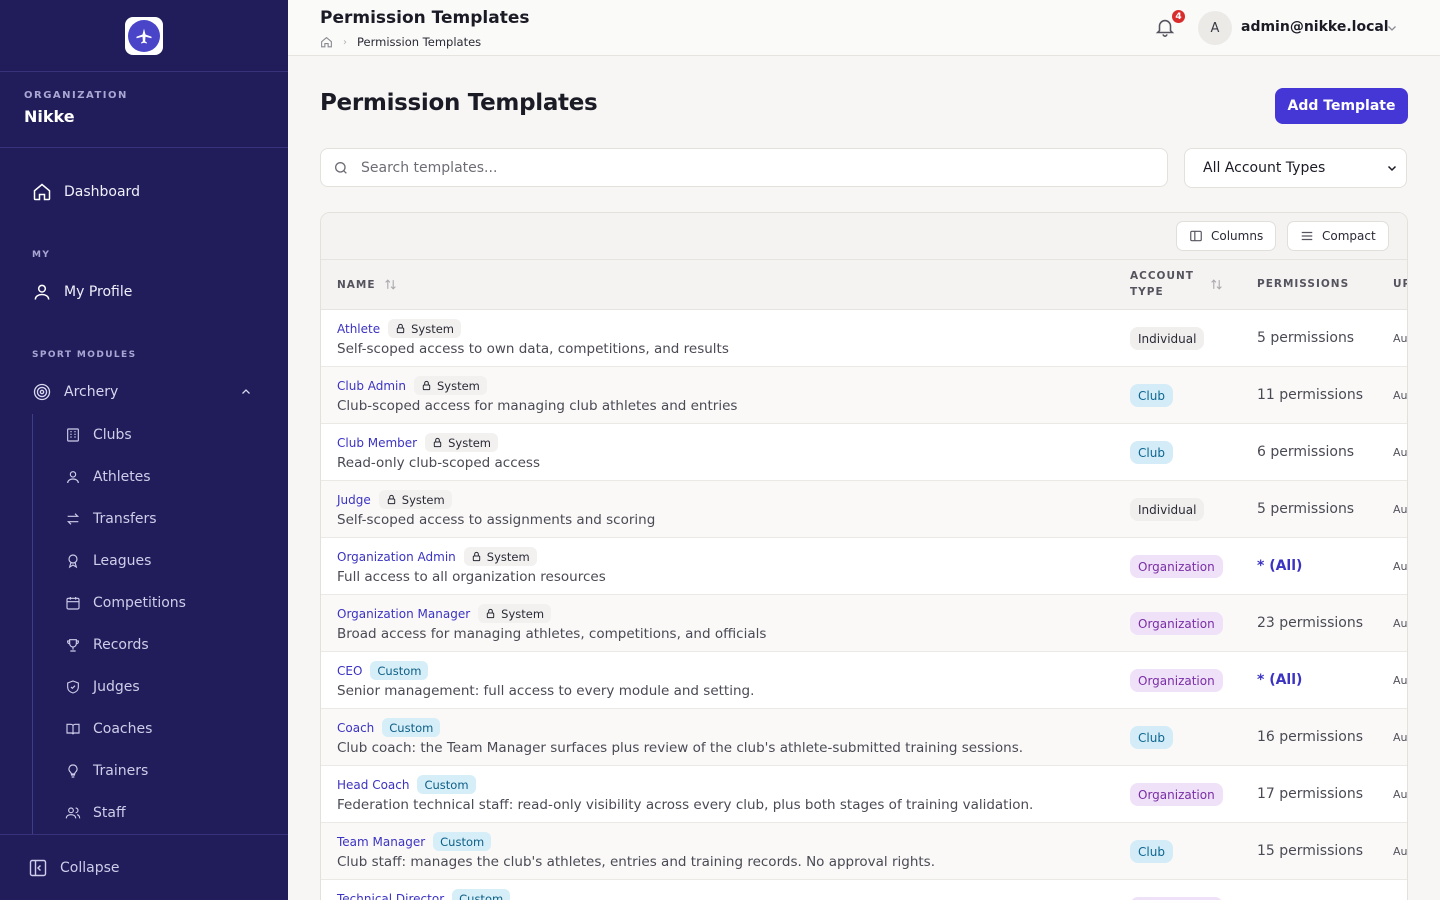 The width and height of the screenshot is (1440, 900). Describe the element at coordinates (73, 561) in the screenshot. I see `award-icon` at that location.